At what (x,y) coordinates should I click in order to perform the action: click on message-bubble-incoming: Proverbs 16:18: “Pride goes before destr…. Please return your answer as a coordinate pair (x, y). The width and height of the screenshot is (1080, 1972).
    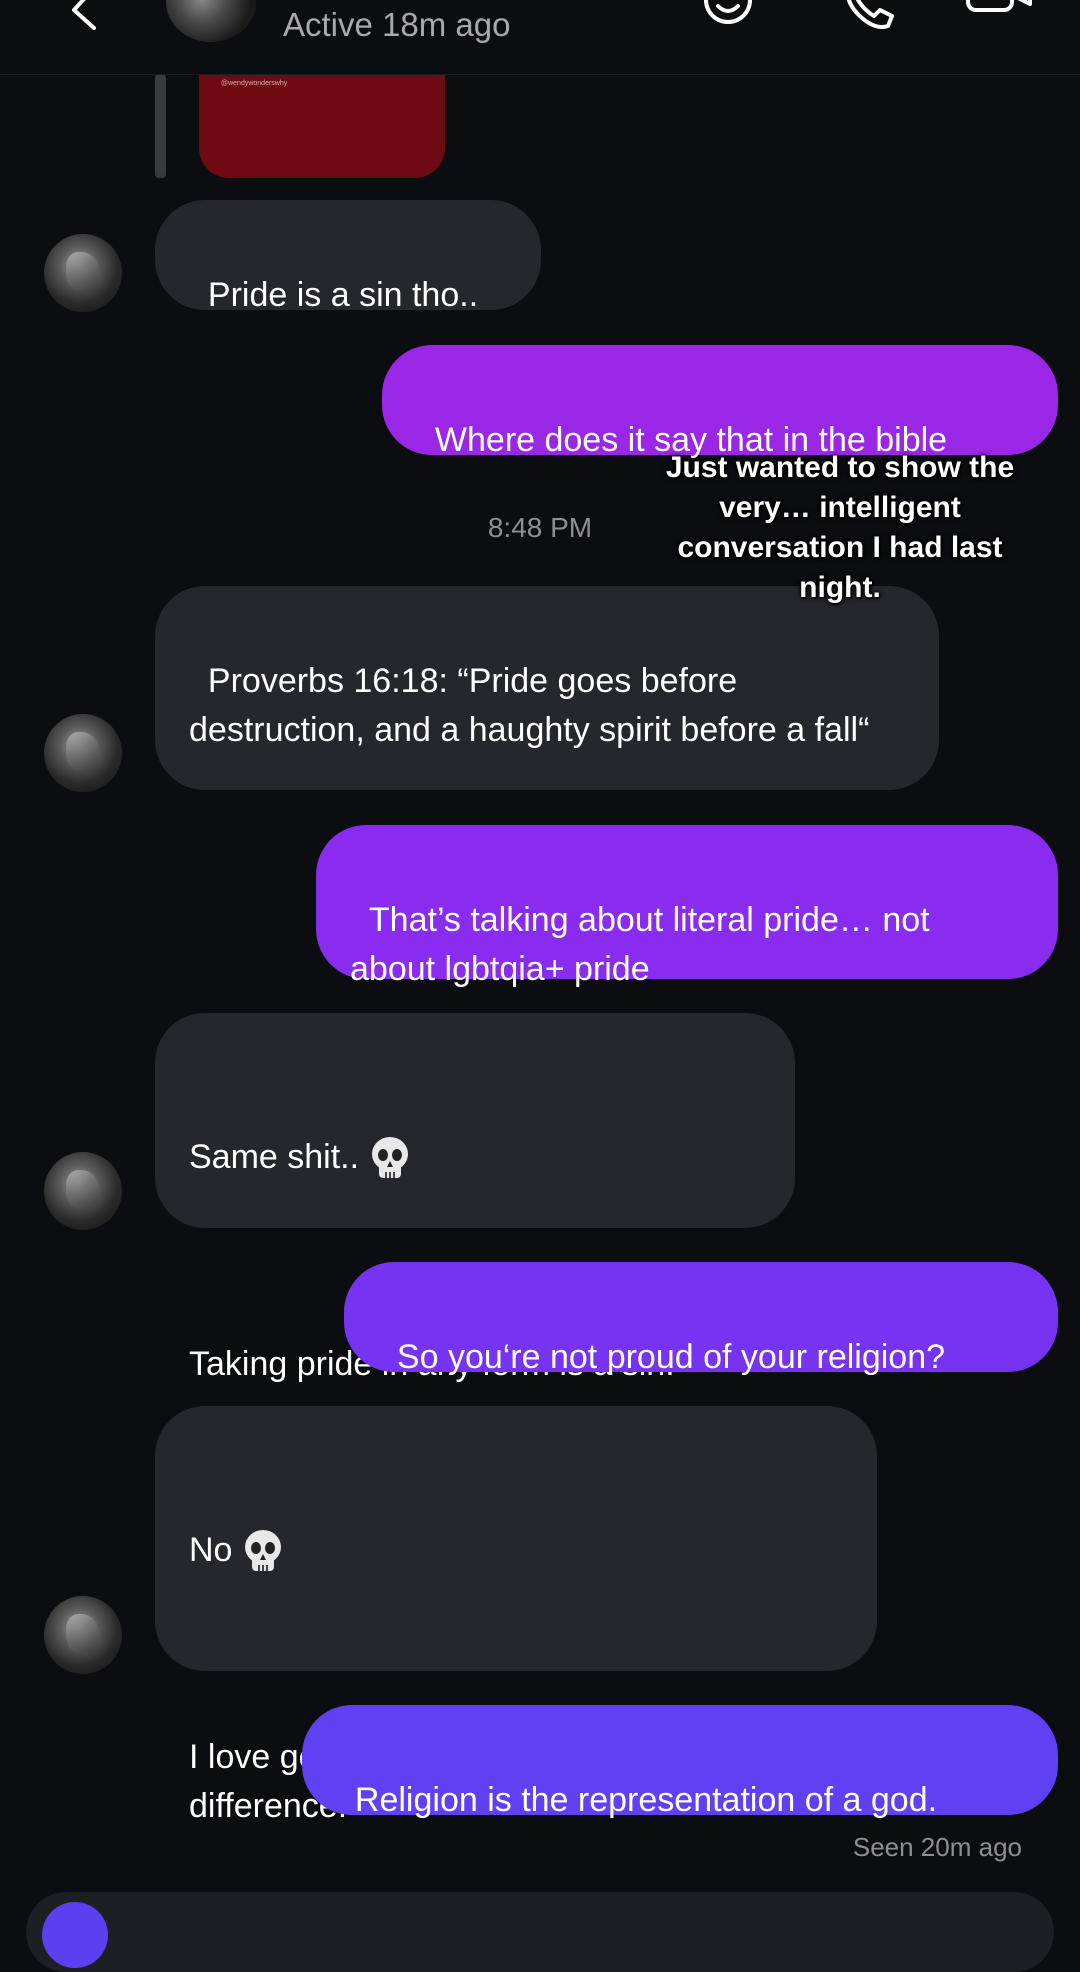
    Looking at the image, I should click on (547, 688).